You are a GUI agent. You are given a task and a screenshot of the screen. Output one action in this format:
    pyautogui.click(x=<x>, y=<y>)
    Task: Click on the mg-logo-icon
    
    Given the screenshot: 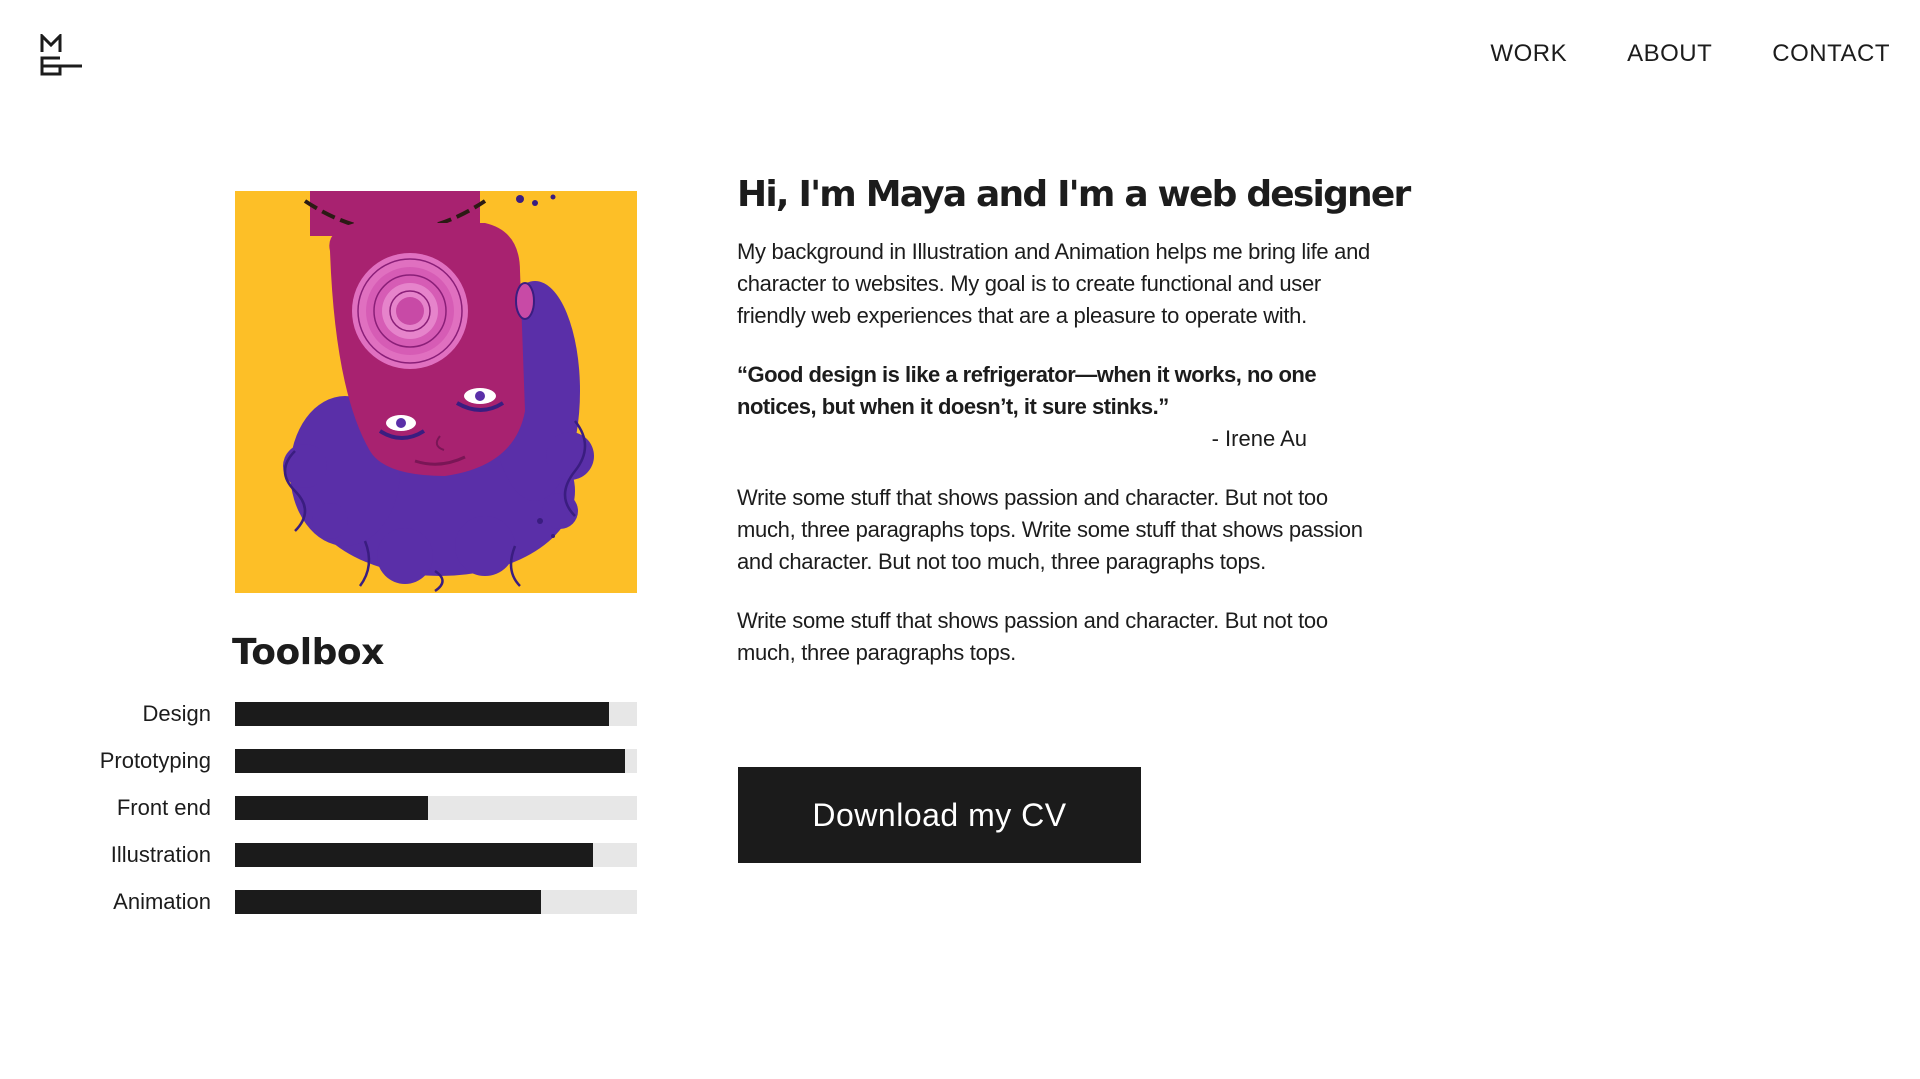 What is the action you would take?
    pyautogui.click(x=62, y=55)
    